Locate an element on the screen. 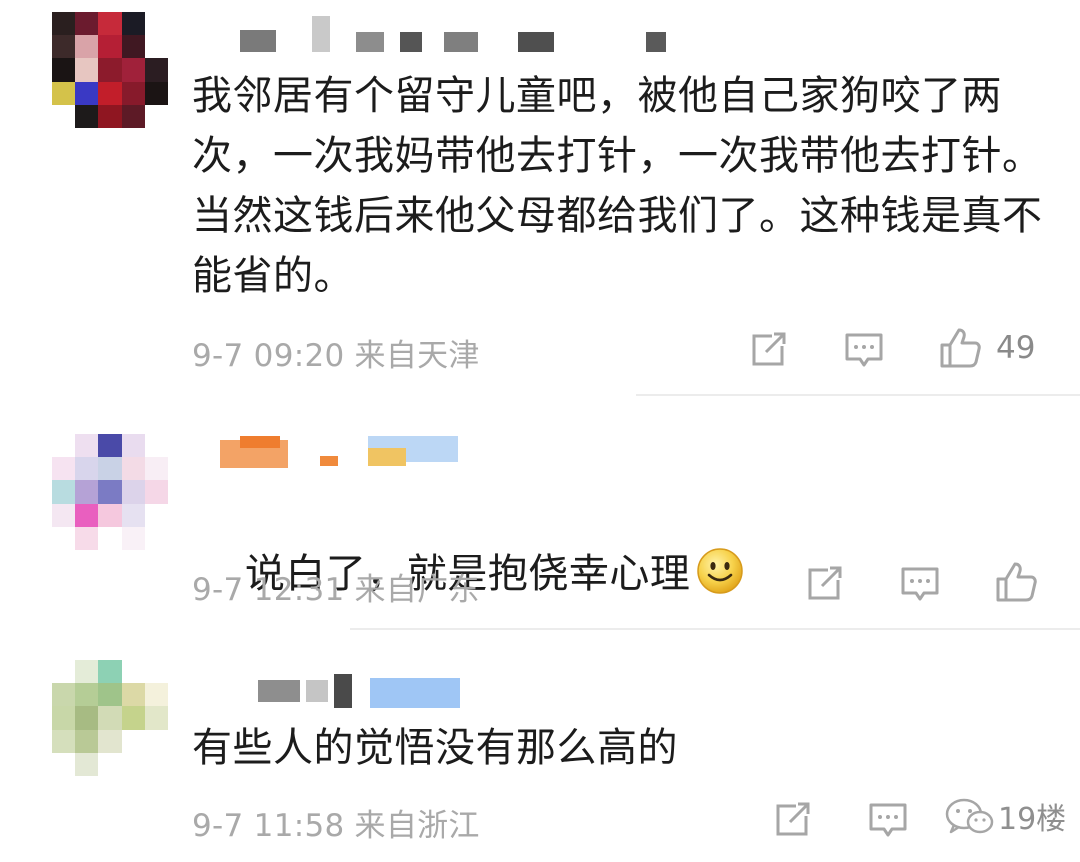 This screenshot has width=1080, height=862. like-count: 49 is located at coordinates (1016, 348).